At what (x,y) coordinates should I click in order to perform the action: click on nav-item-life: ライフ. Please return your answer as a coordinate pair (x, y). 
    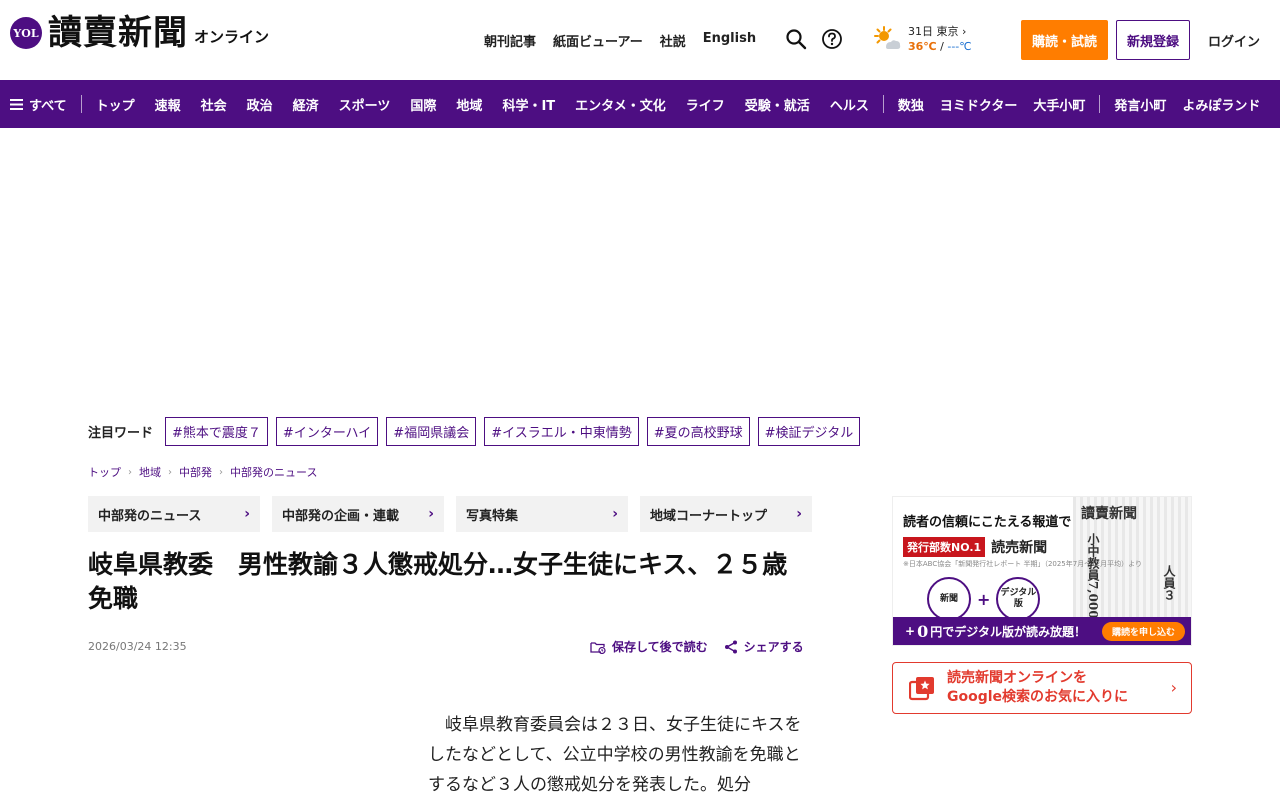
    Looking at the image, I should click on (705, 104).